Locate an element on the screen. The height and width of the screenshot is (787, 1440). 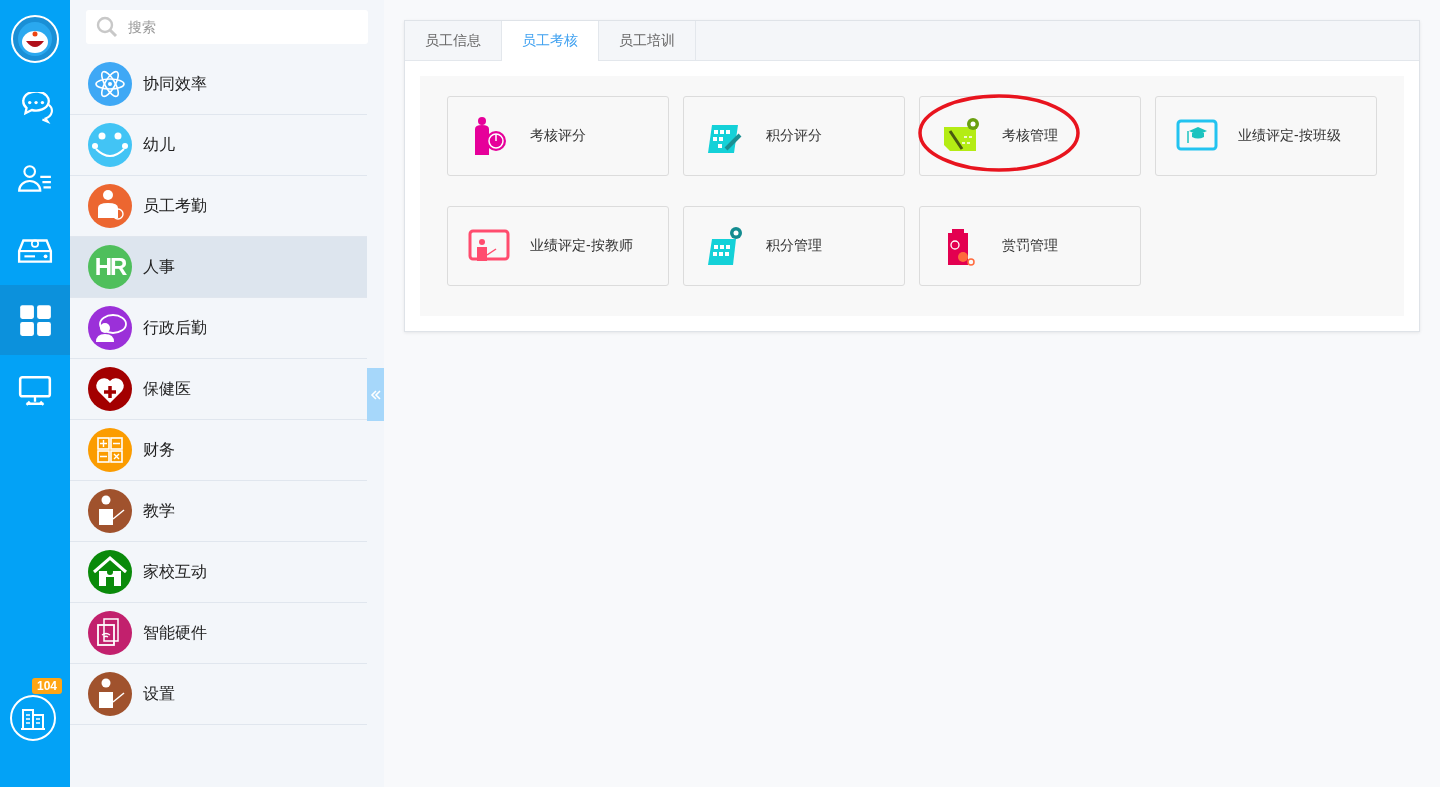
card-label: 考核评分 is located at coordinates (558, 136).